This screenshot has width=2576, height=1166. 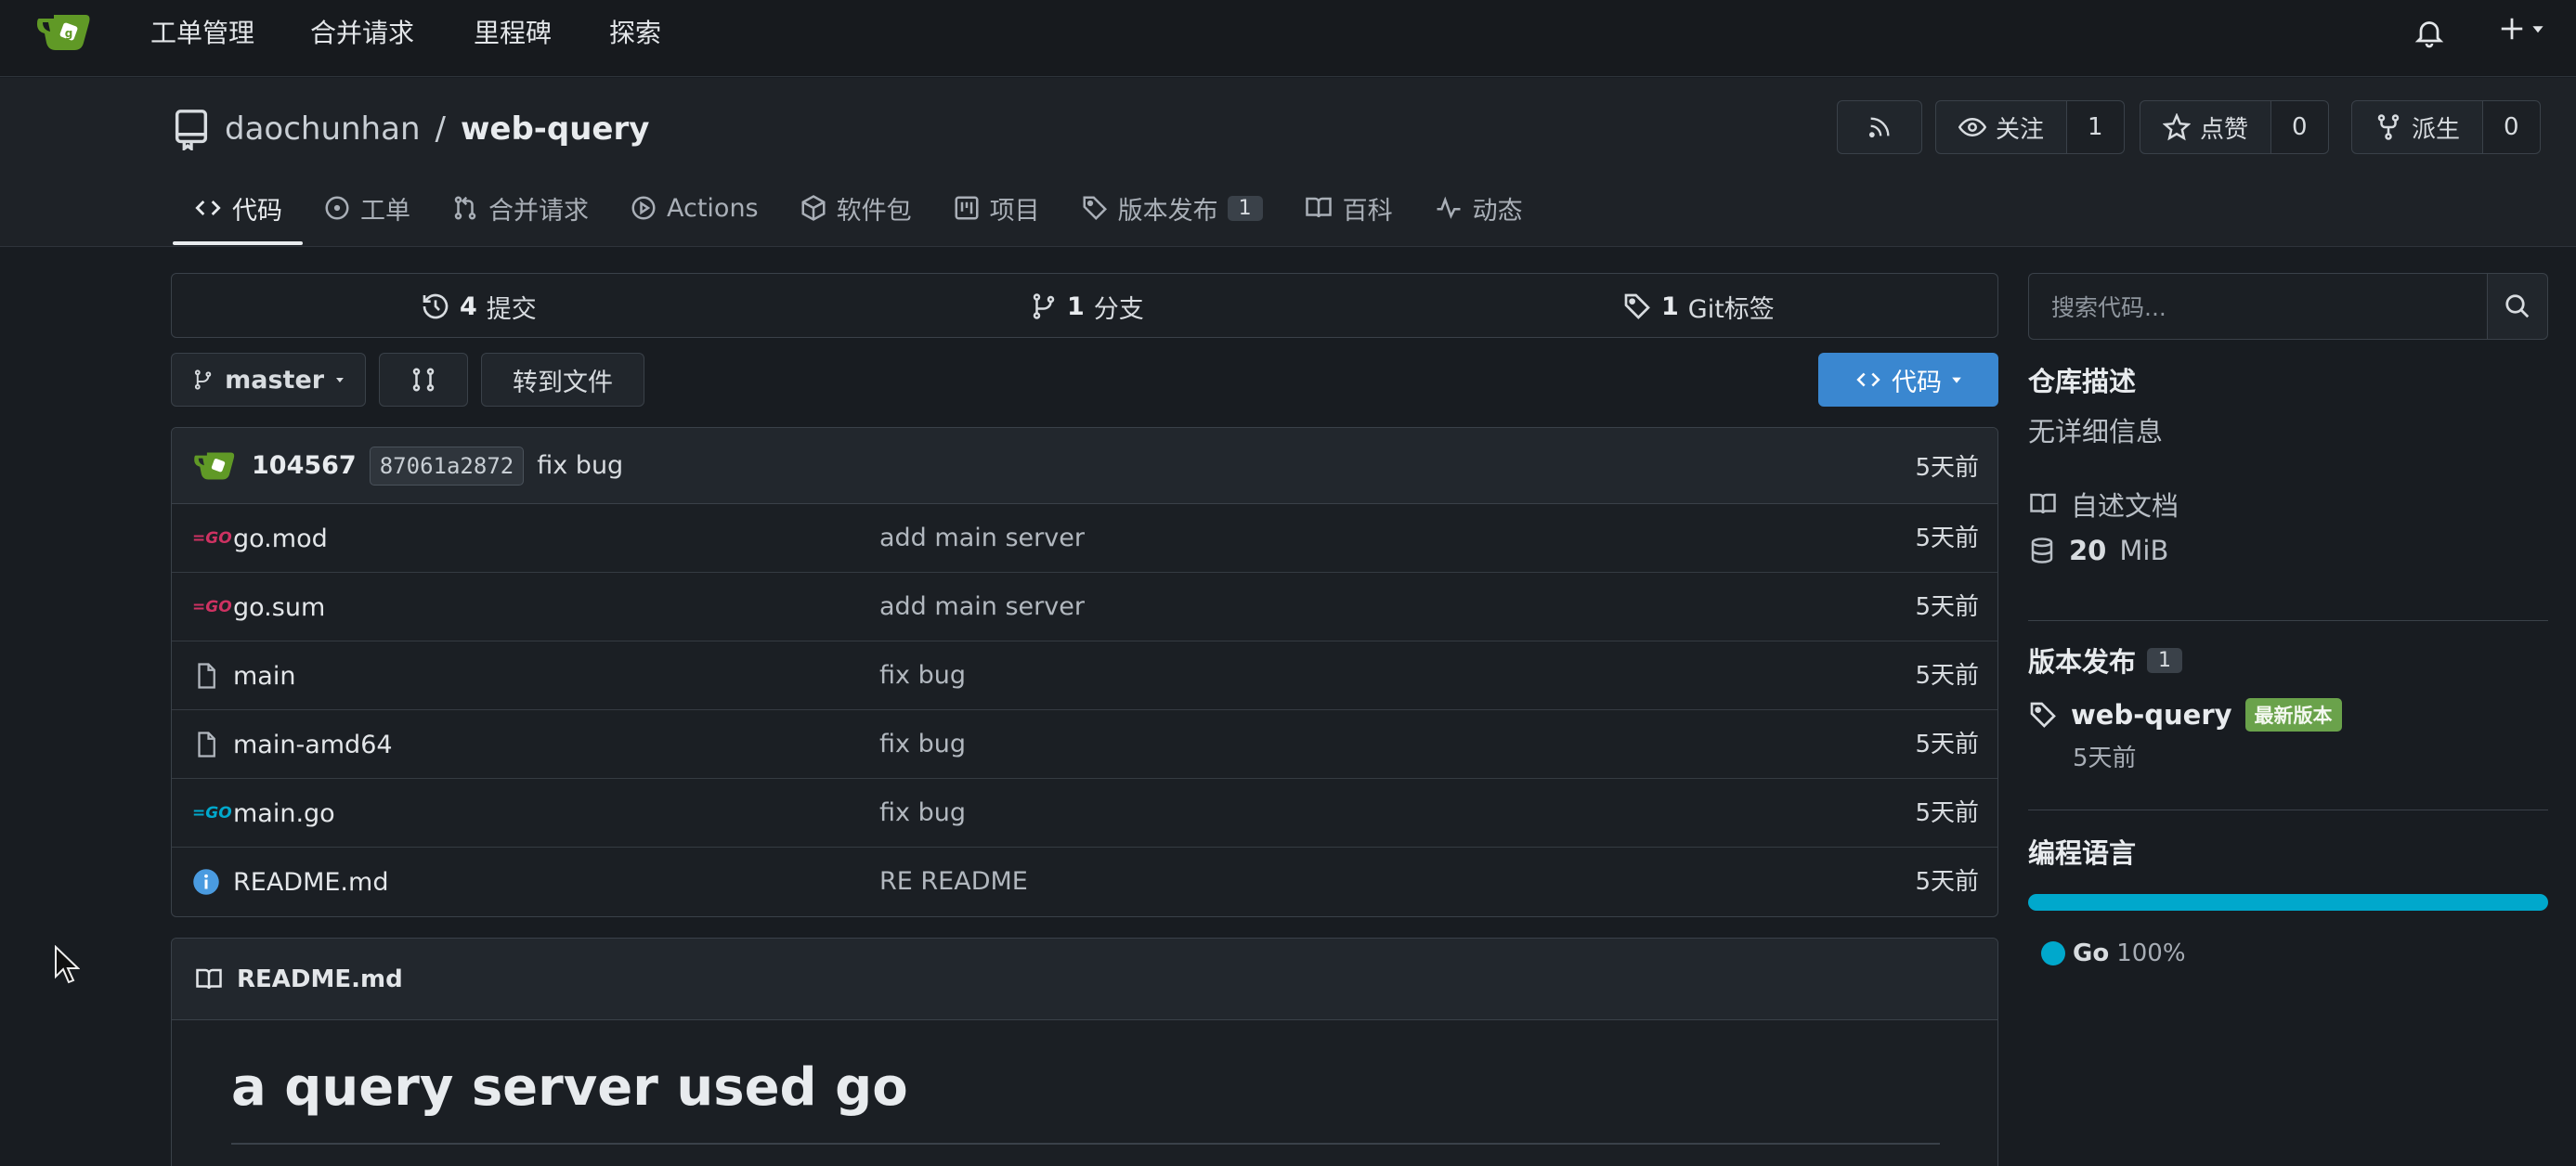 What do you see at coordinates (2512, 29) in the screenshot?
I see `plus-icon` at bounding box center [2512, 29].